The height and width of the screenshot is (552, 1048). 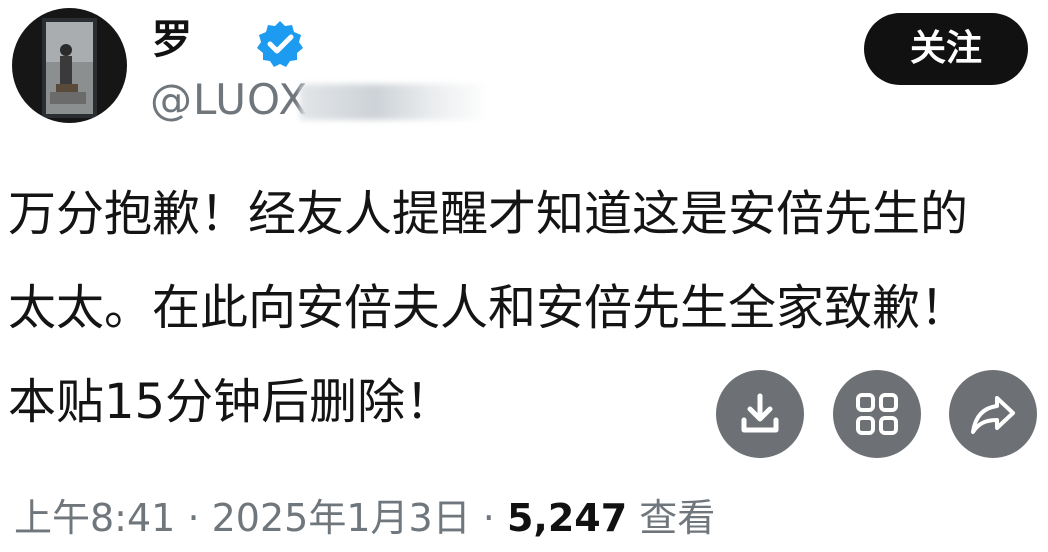 What do you see at coordinates (394, 102) in the screenshot?
I see `handle-redaction` at bounding box center [394, 102].